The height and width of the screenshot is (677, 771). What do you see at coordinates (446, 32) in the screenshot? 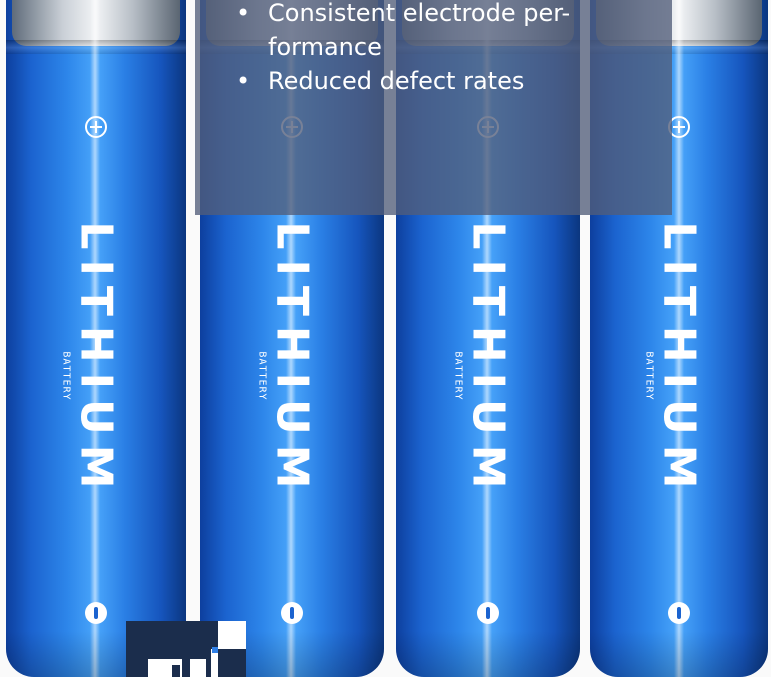
I see `feature-bullet: Consistent electrode per-formance` at bounding box center [446, 32].